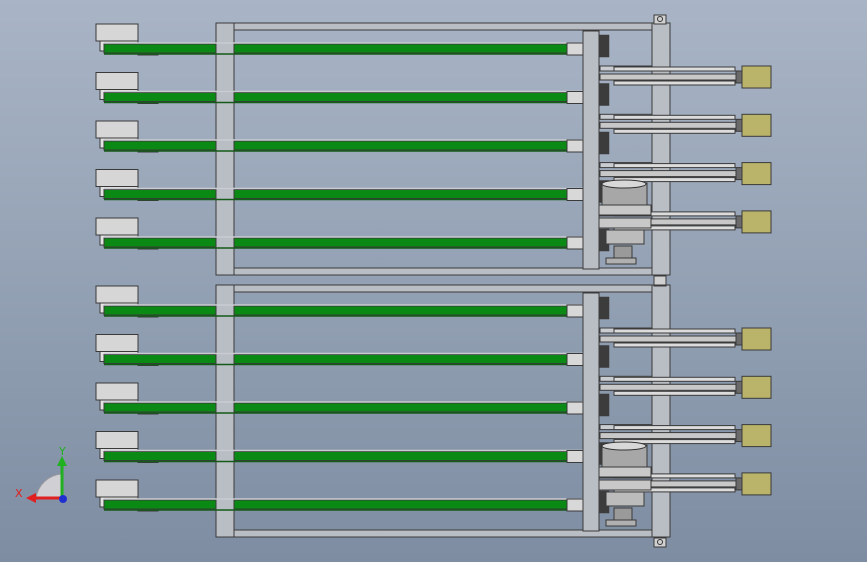 This screenshot has width=867, height=562. Describe the element at coordinates (63, 499) in the screenshot. I see `z-axis-dot-icon` at that location.